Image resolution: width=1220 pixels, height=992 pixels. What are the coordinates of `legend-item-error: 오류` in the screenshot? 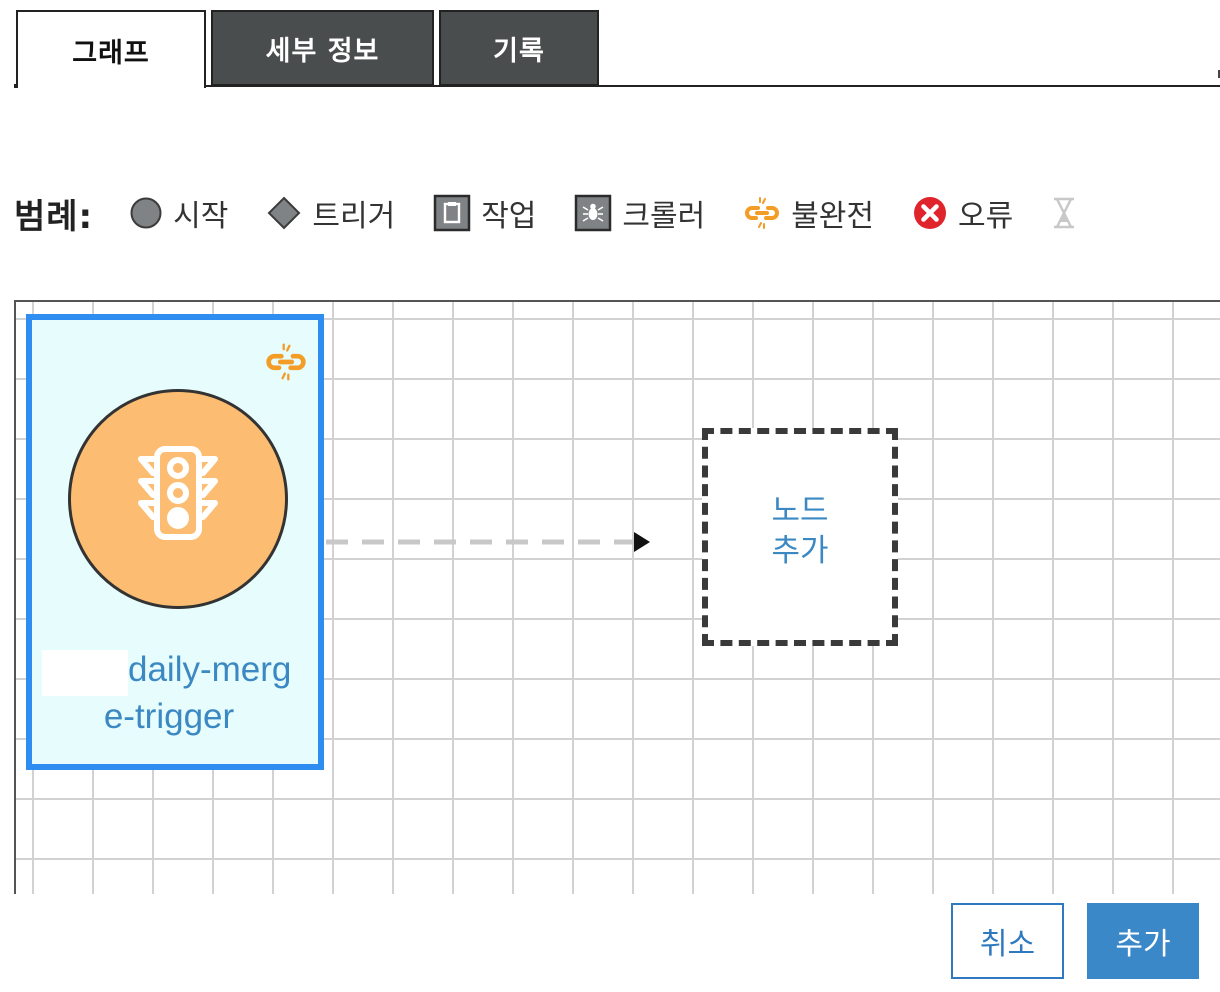 It's located at (962, 213).